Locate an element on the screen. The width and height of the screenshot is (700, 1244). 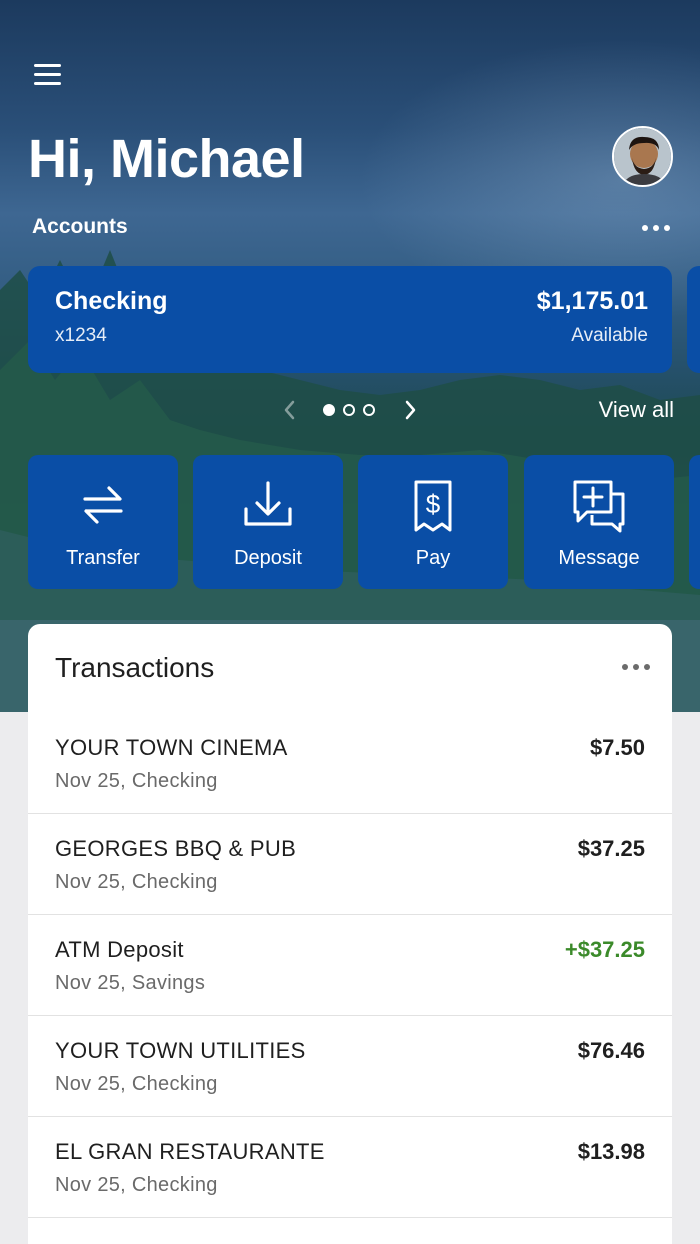
transfer-button: Transfer is located at coordinates (103, 522).